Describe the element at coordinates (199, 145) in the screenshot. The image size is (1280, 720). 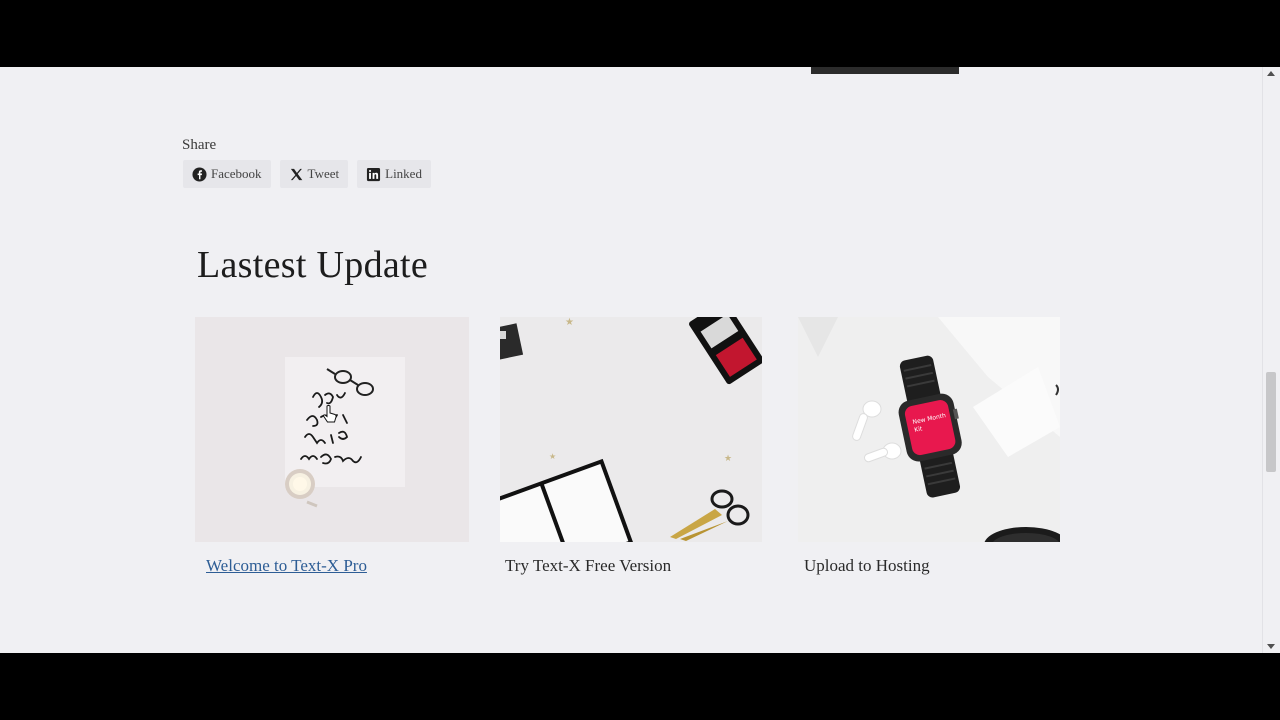
I see `share-label: Share` at that location.